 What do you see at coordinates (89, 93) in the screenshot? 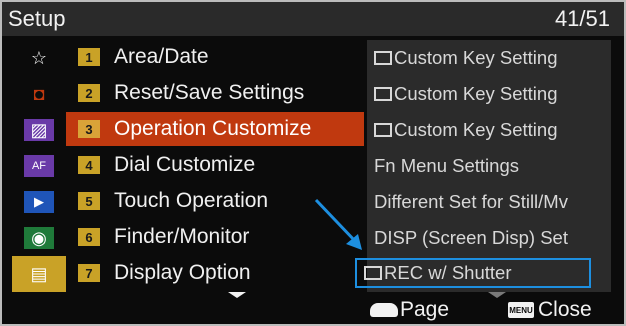
I see `menu-item-number: 2` at bounding box center [89, 93].